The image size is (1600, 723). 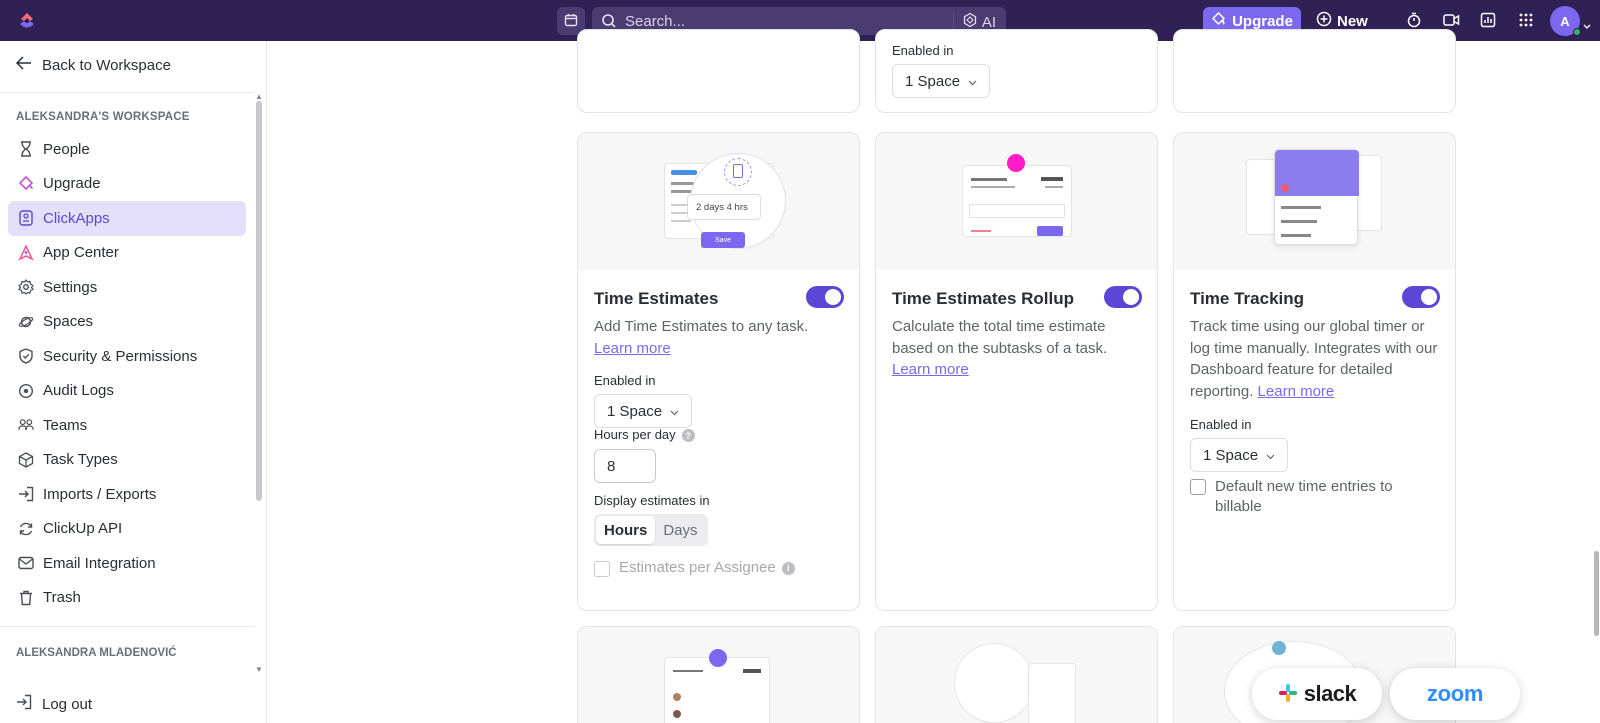 What do you see at coordinates (1488, 20) in the screenshot?
I see `dashboard-icon` at bounding box center [1488, 20].